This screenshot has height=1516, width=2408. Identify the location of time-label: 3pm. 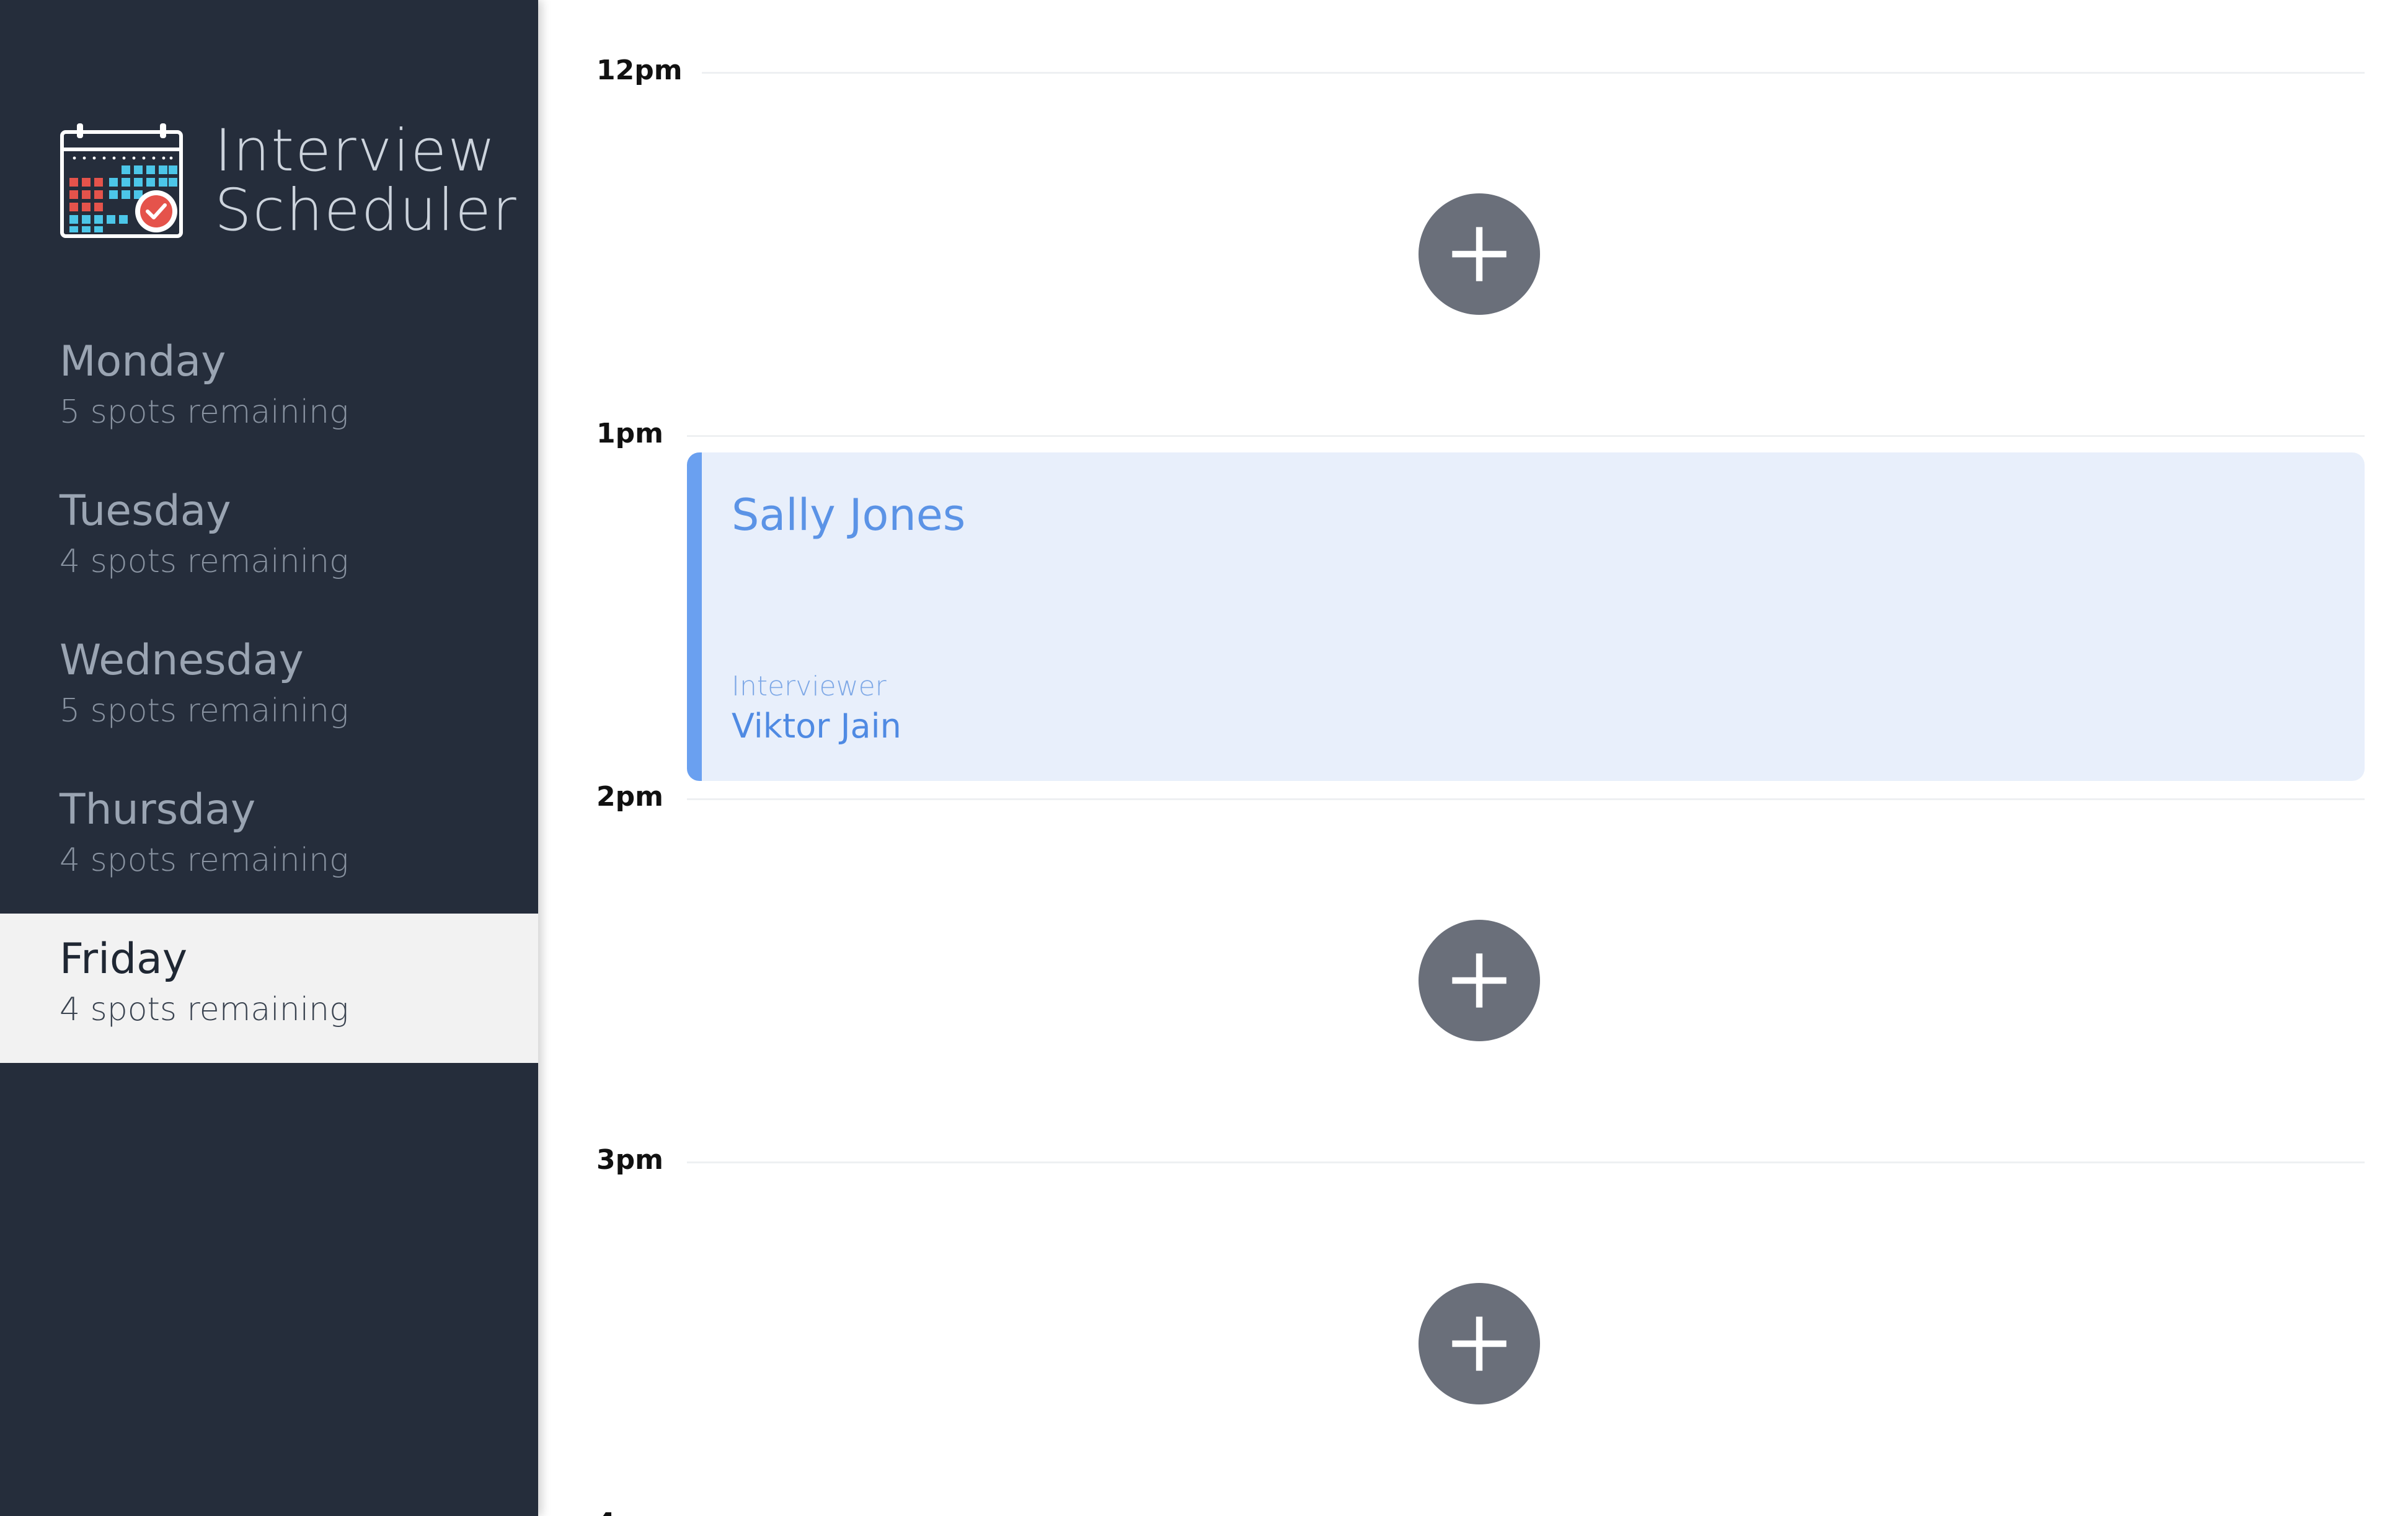
(630, 1160).